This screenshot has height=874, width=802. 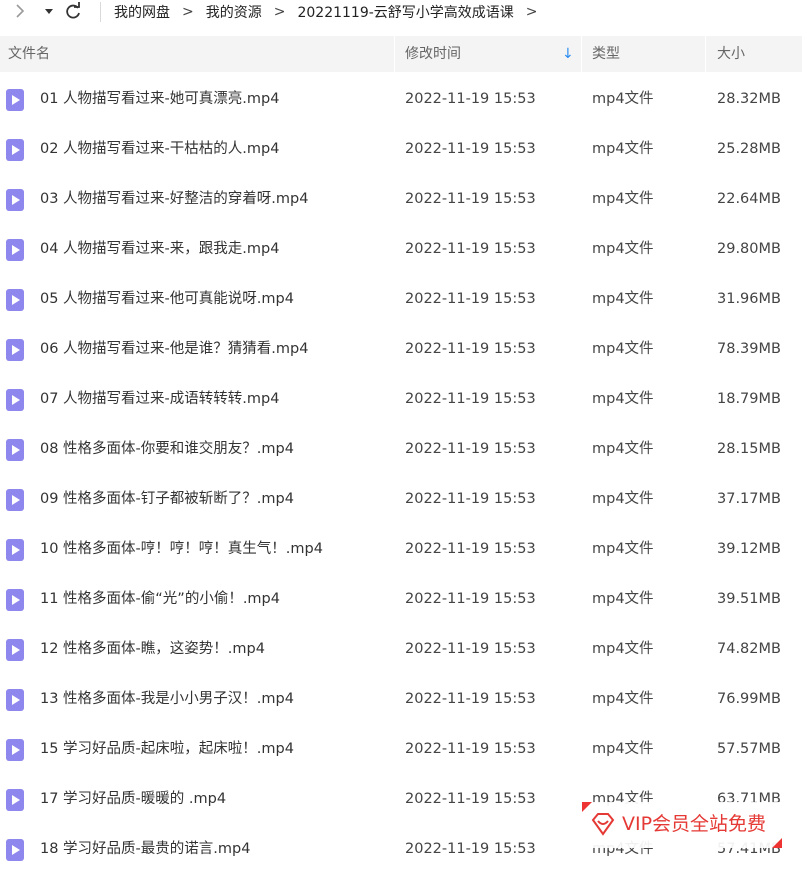 What do you see at coordinates (160, 599) in the screenshot?
I see `file-name: 11 性格多面体-偷“光”的小偷！.mp4` at bounding box center [160, 599].